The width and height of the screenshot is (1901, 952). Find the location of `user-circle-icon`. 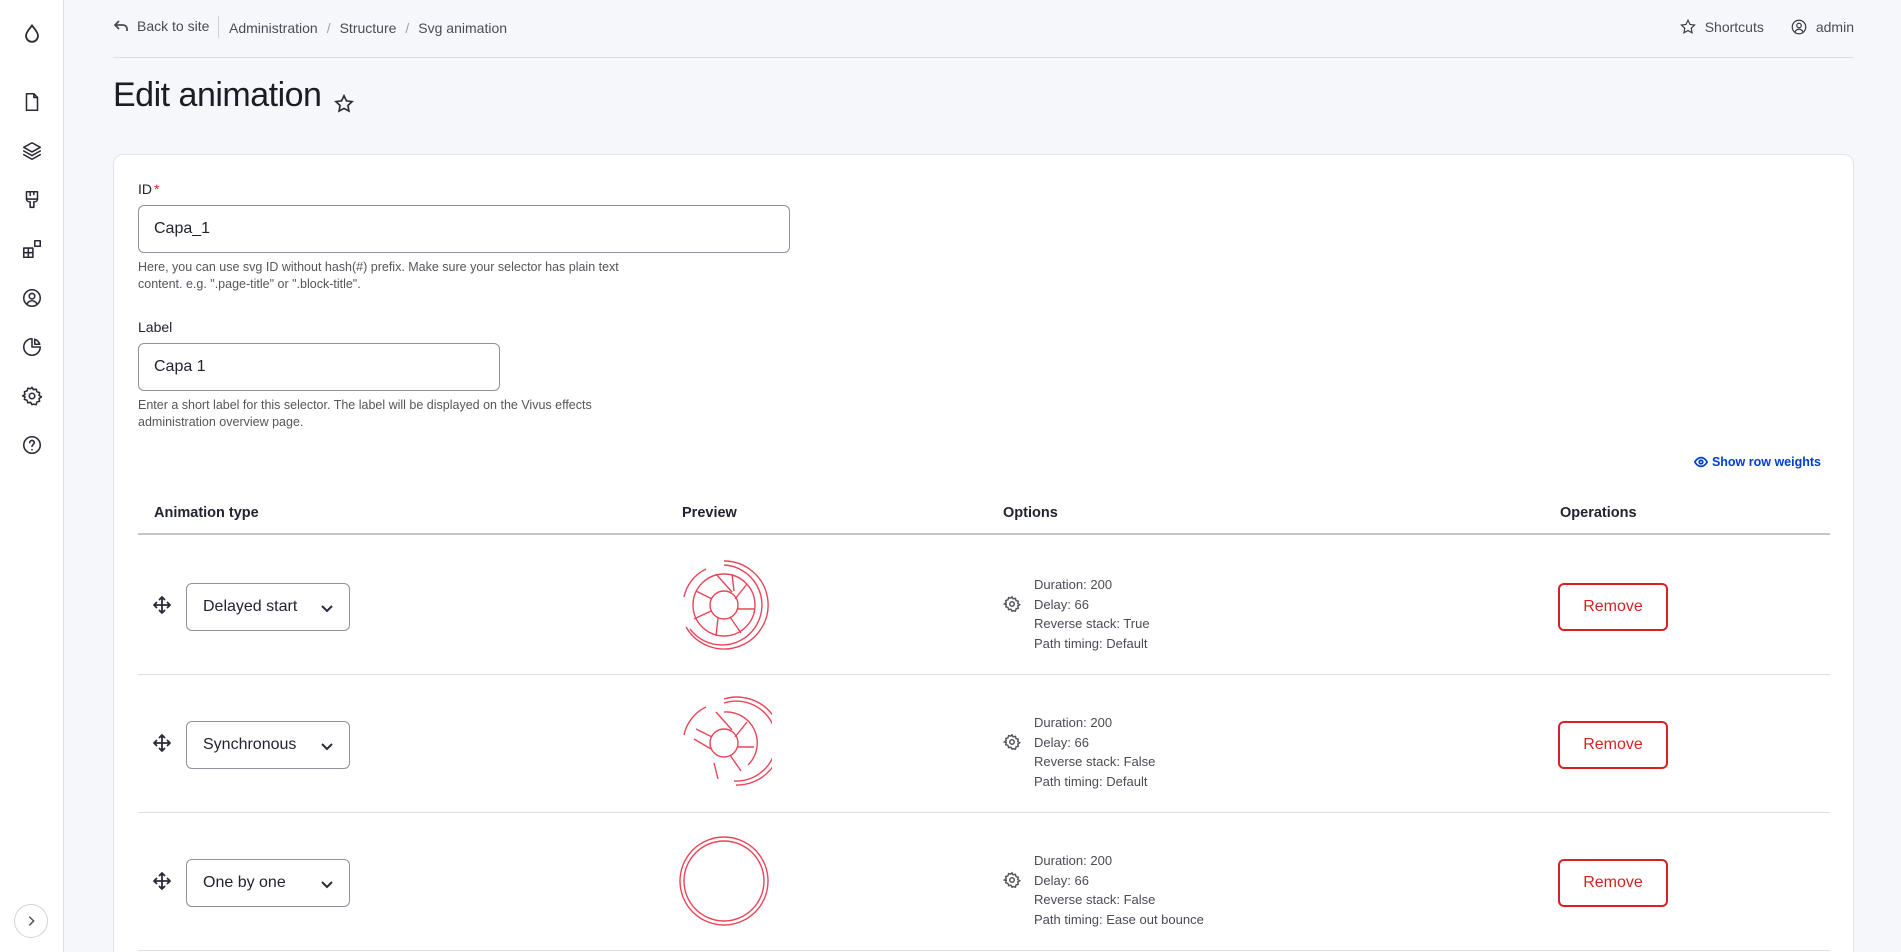

user-circle-icon is located at coordinates (1799, 27).